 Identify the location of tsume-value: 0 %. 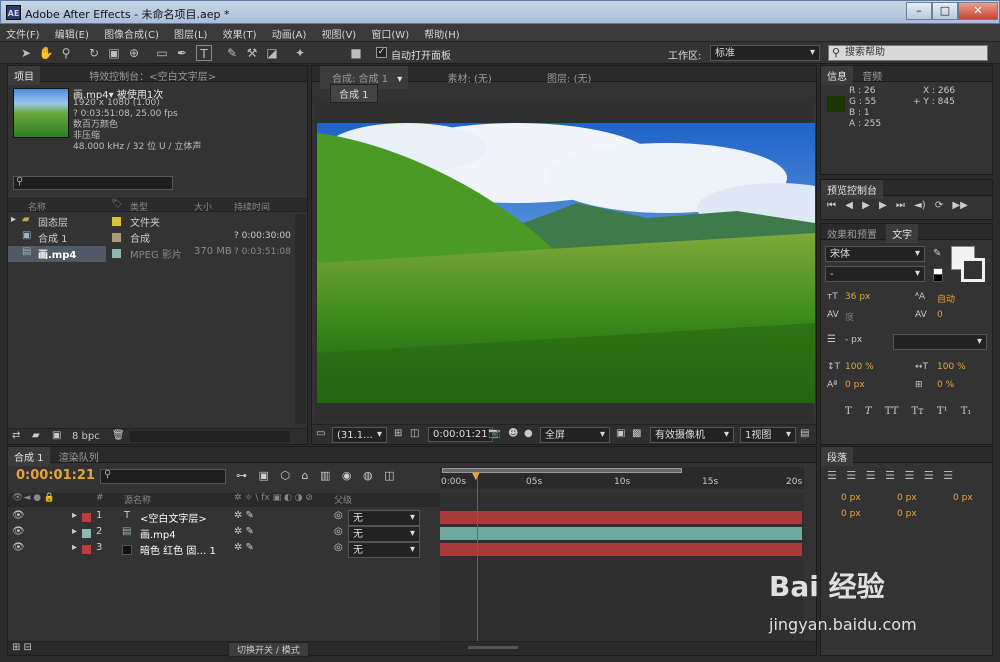
(945, 385).